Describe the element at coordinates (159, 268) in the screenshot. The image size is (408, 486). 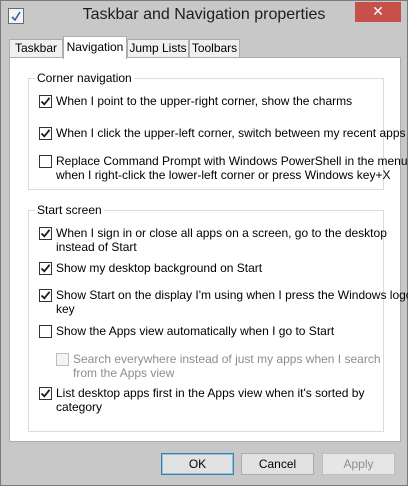
I see `option-label: Show my desktop background on Start` at that location.